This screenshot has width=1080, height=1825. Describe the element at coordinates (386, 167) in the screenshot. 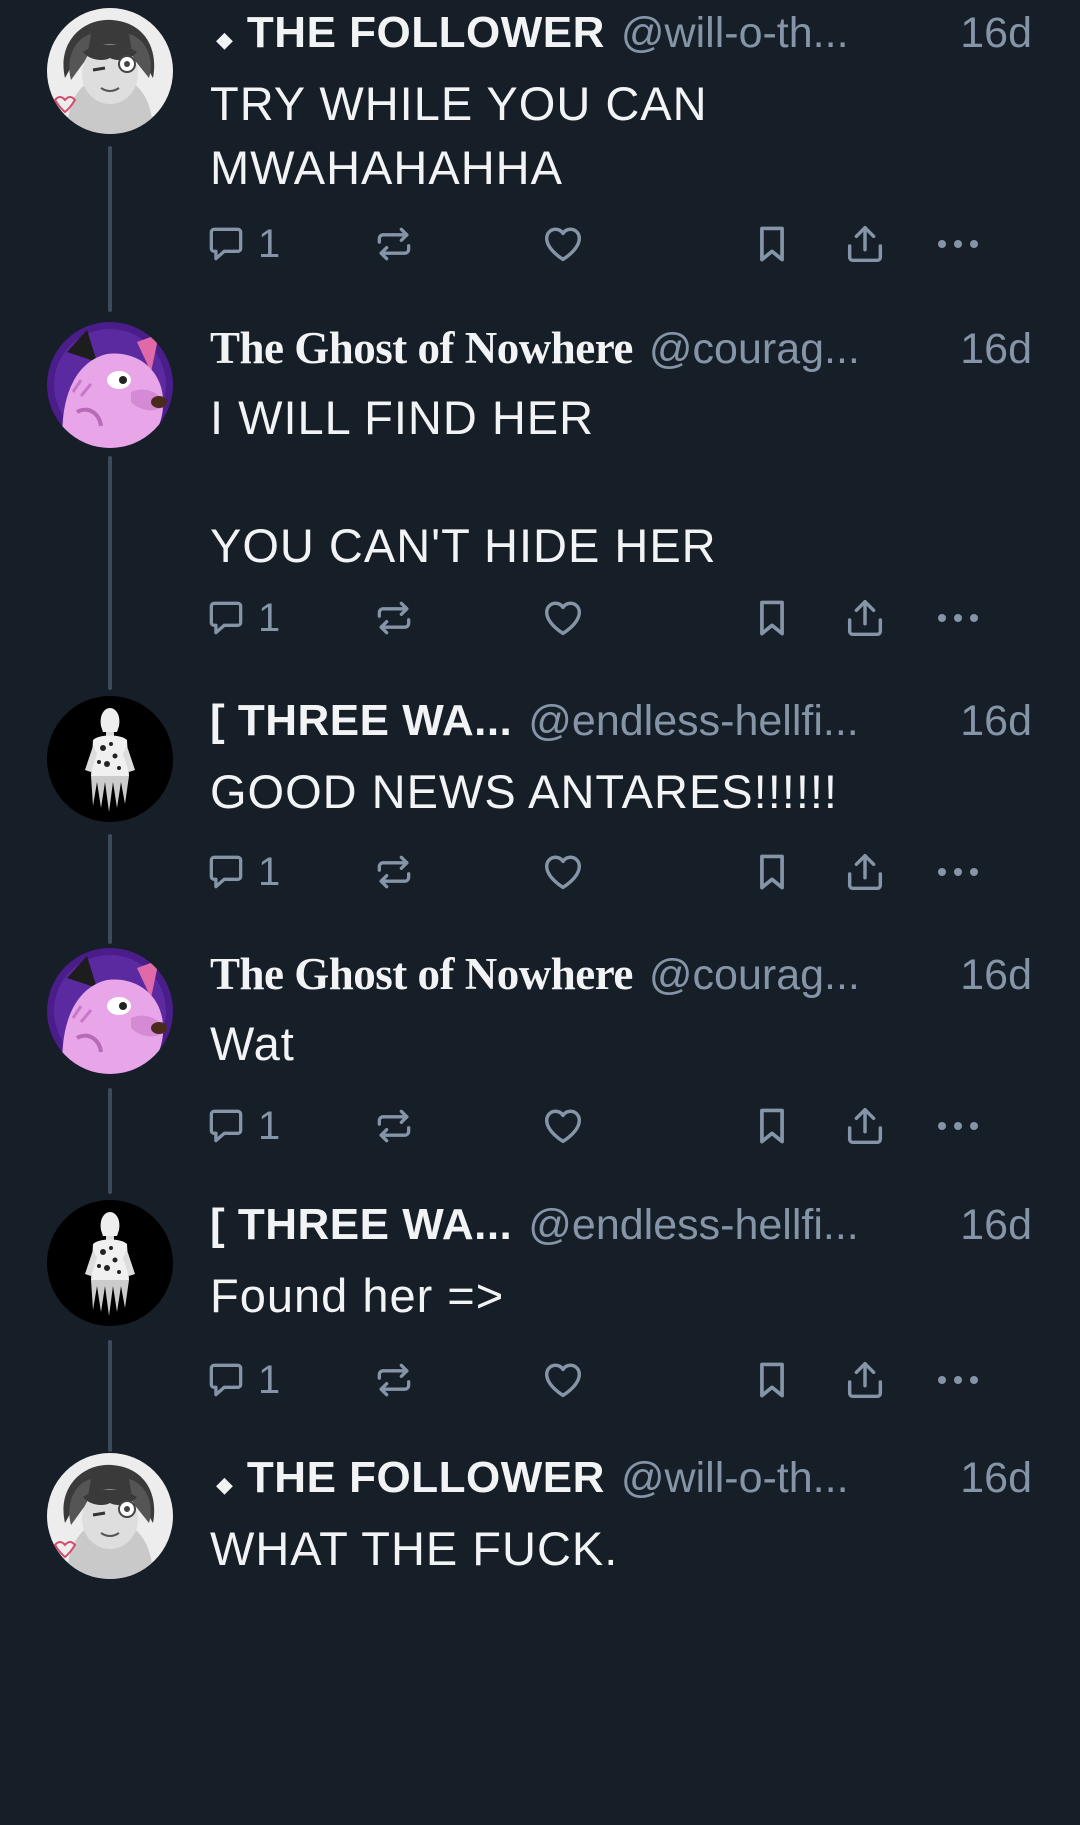

I see `post-text-line: MWAHAHAHHA` at that location.